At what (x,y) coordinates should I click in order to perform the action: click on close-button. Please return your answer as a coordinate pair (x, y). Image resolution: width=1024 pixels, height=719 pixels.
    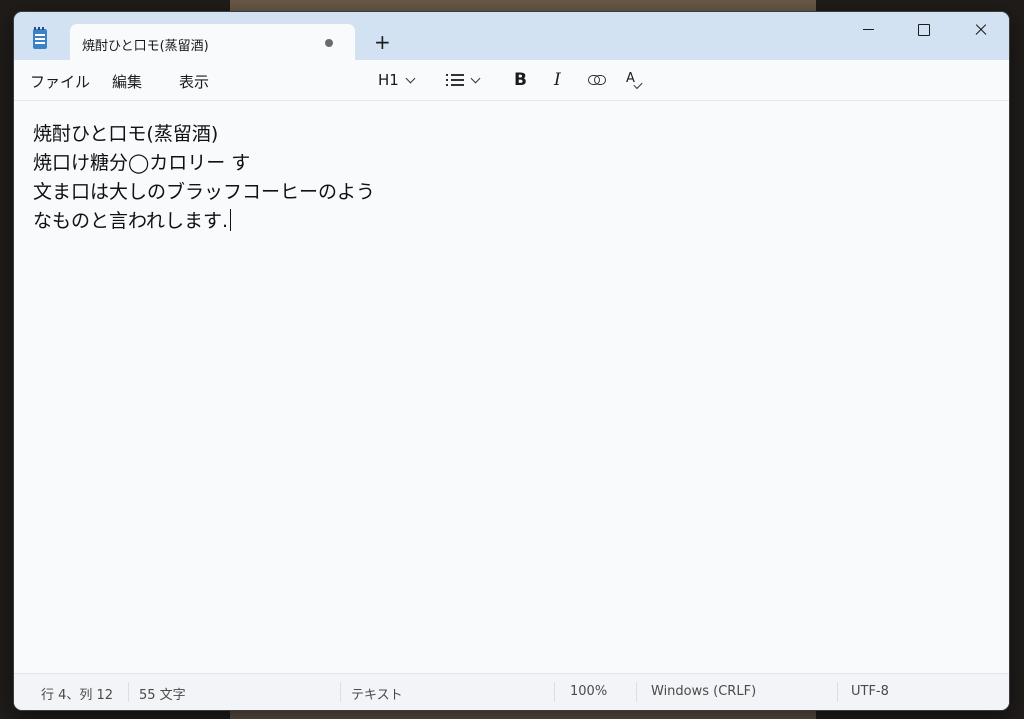
    Looking at the image, I should click on (980, 30).